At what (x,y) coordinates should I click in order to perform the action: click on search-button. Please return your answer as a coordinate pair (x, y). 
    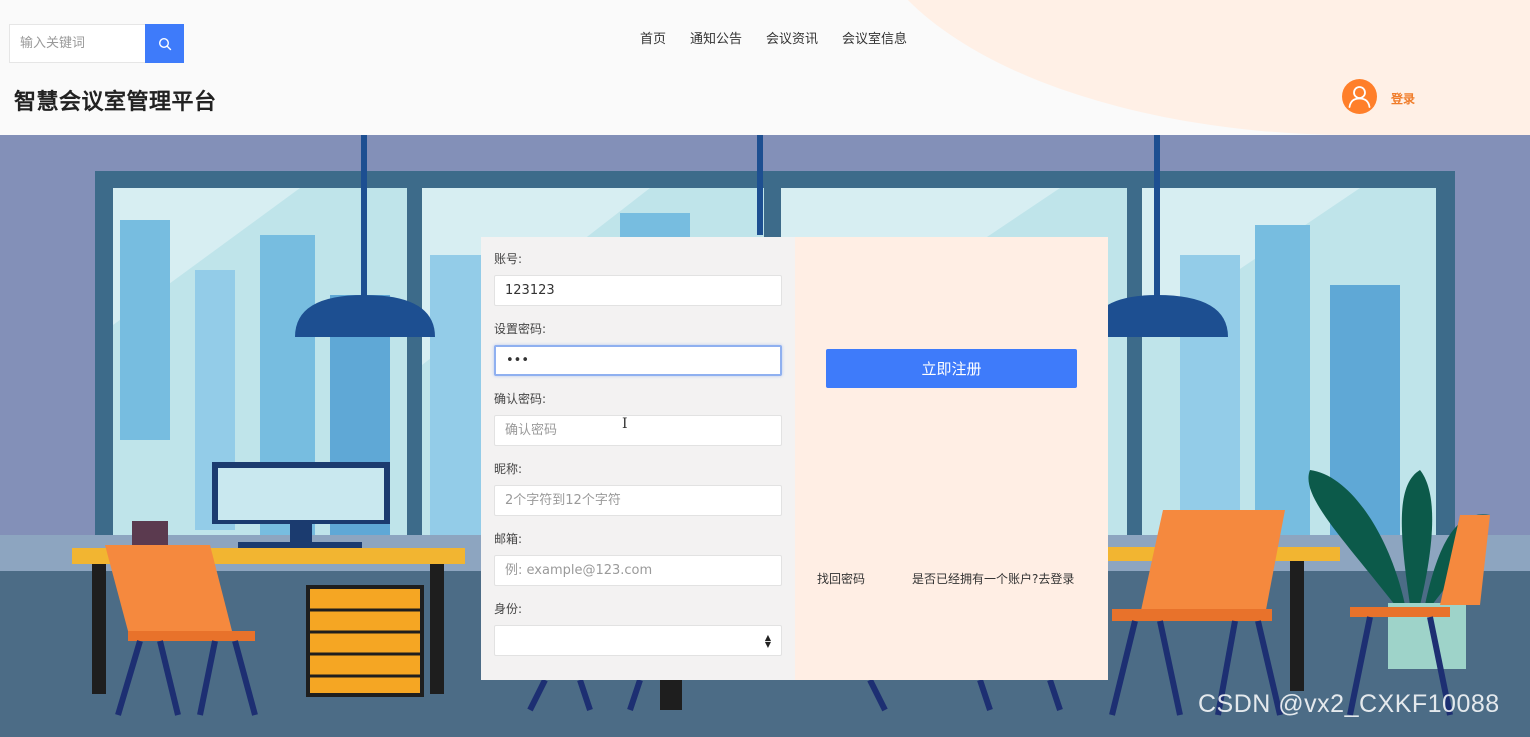
    Looking at the image, I should click on (164, 43).